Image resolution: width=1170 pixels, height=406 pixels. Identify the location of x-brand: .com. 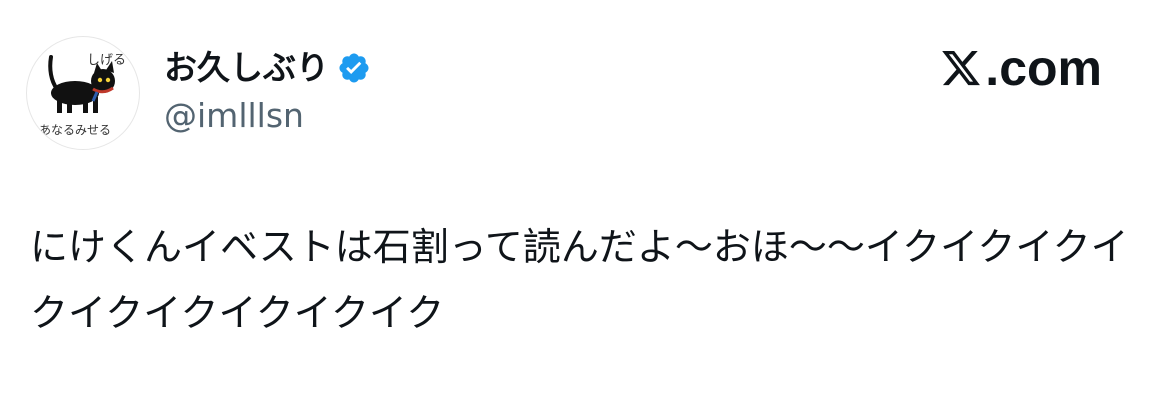
(1020, 68).